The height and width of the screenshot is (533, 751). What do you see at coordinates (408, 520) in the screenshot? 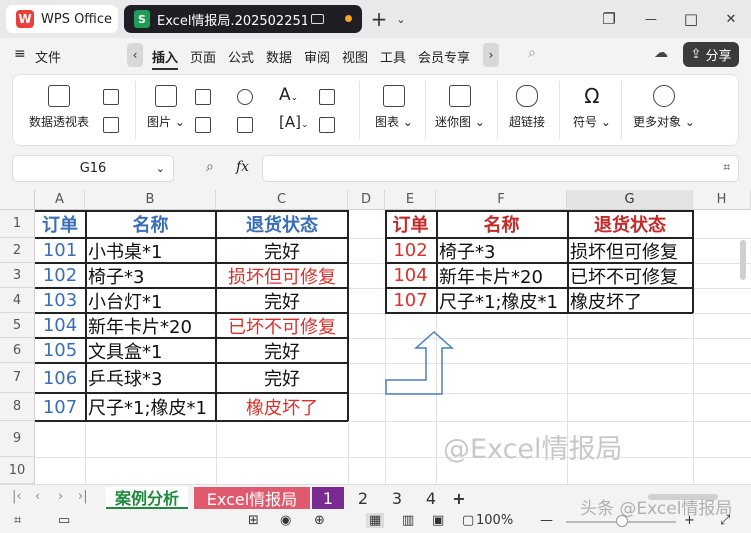
I see `page-layout-view-icon: ▥` at bounding box center [408, 520].